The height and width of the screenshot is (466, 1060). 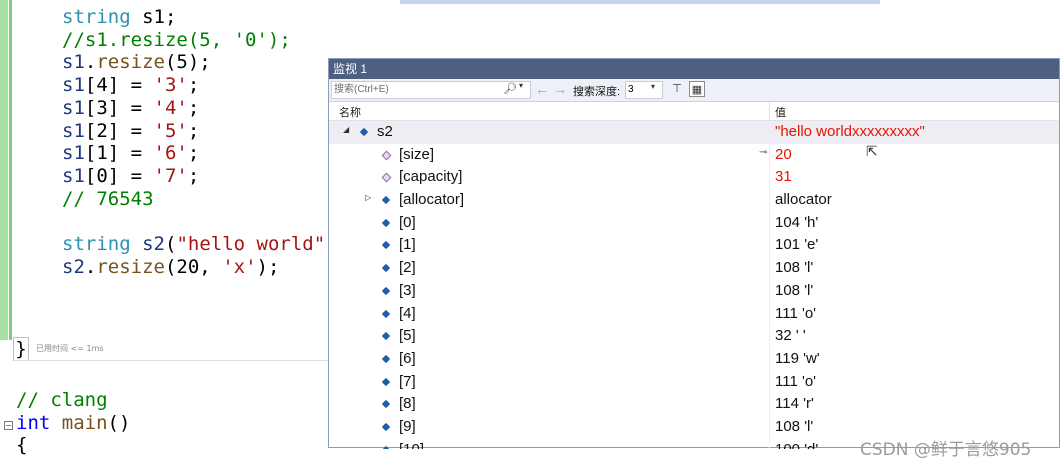 I want to click on code-token: (, so click(x=170, y=244).